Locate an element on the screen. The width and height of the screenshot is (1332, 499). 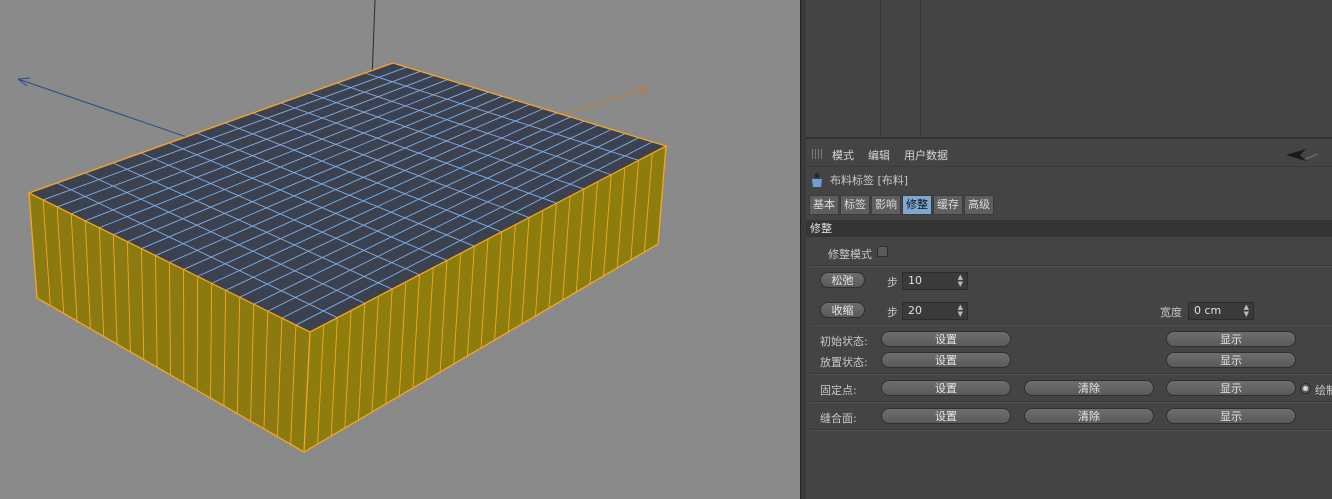
init-state-show-button: 显示 is located at coordinates (1231, 339).